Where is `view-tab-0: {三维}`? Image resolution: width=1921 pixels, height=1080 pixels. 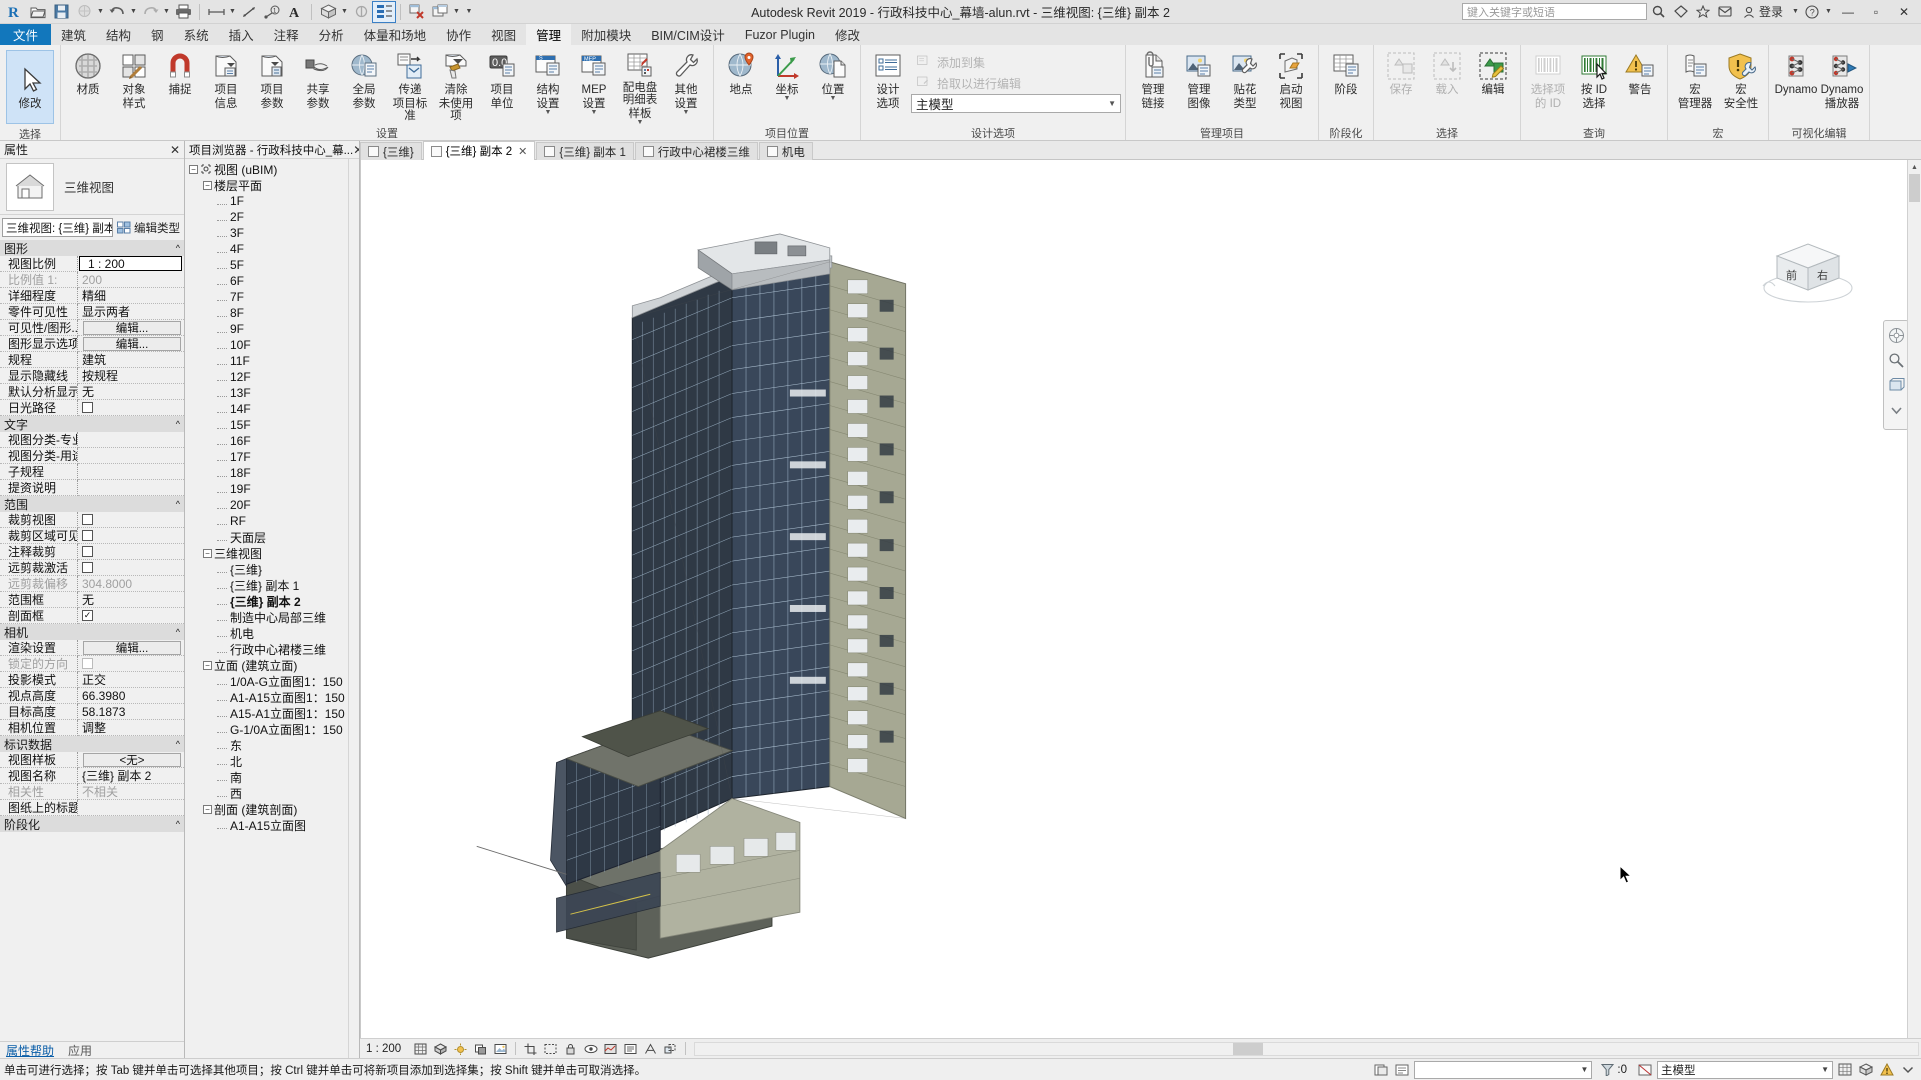
view-tab-0: {三维} is located at coordinates (391, 151).